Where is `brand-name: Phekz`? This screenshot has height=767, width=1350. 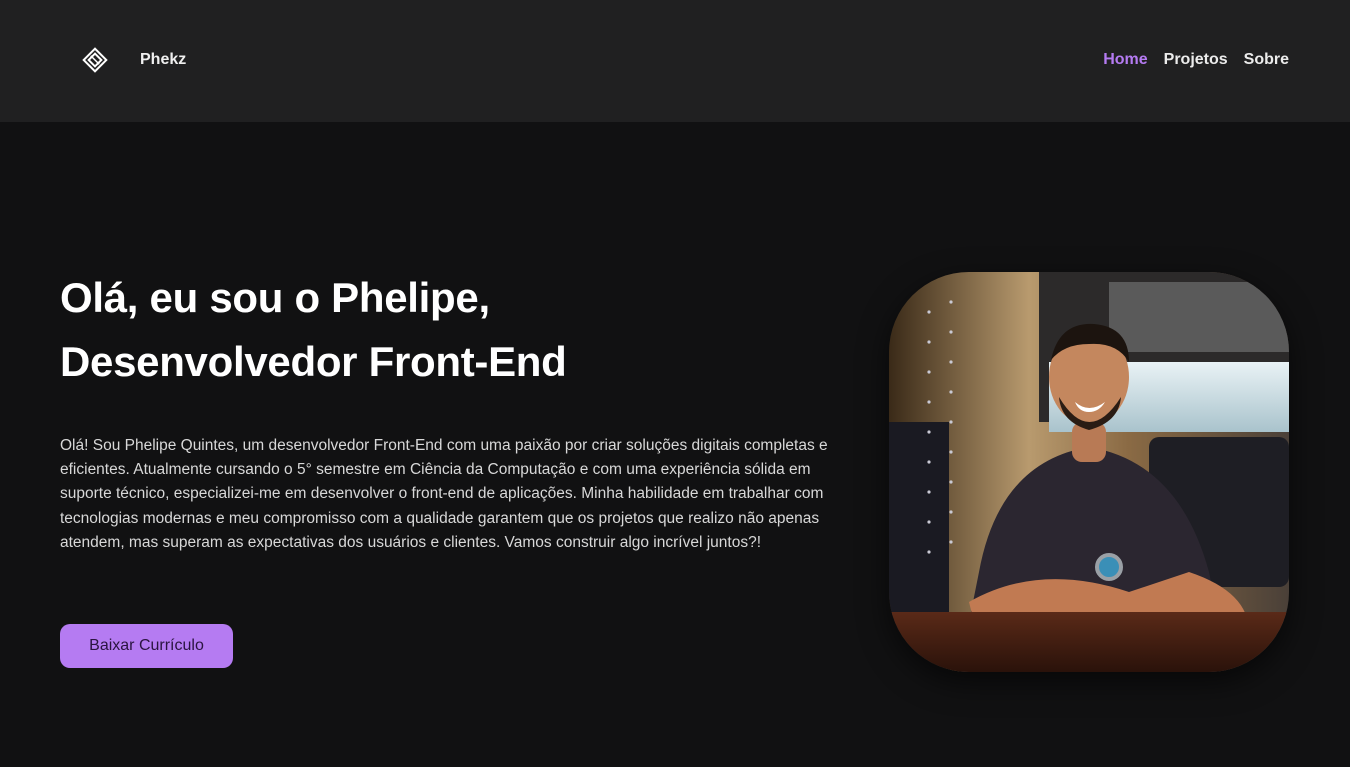 brand-name: Phekz is located at coordinates (163, 60).